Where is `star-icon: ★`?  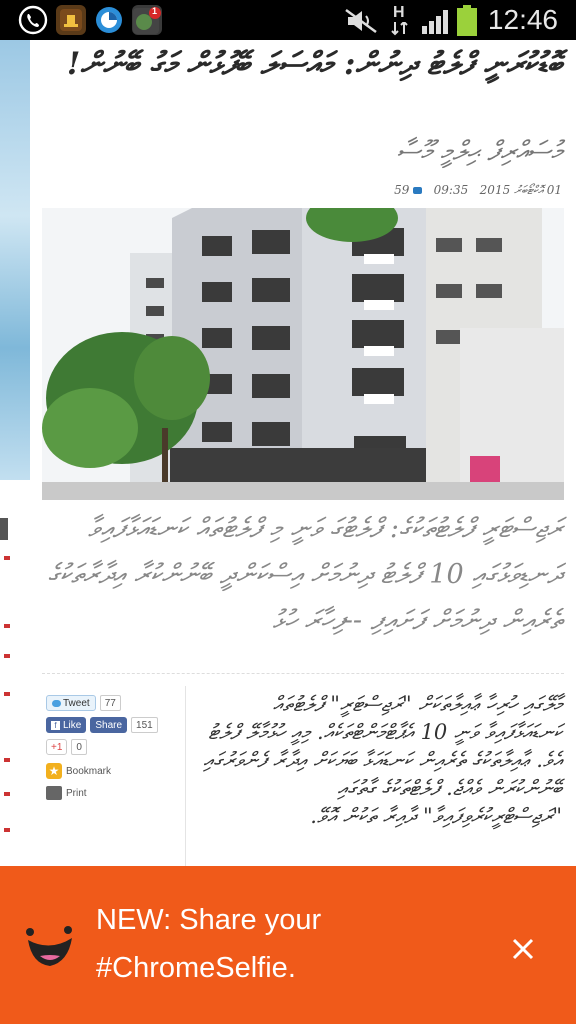
star-icon: ★ is located at coordinates (54, 771).